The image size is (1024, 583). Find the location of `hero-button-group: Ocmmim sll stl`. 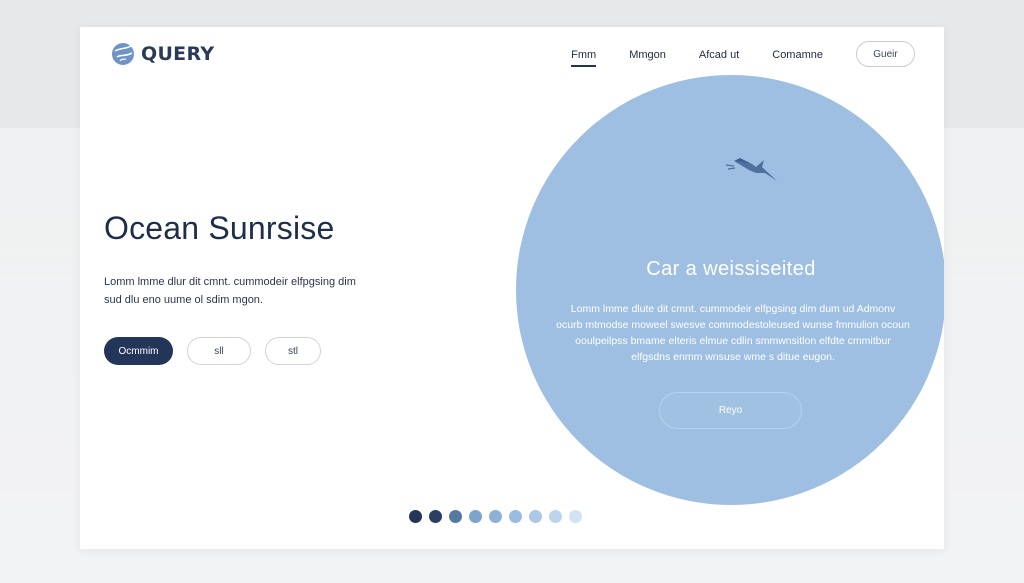

hero-button-group: Ocmmim sll stl is located at coordinates (212, 351).